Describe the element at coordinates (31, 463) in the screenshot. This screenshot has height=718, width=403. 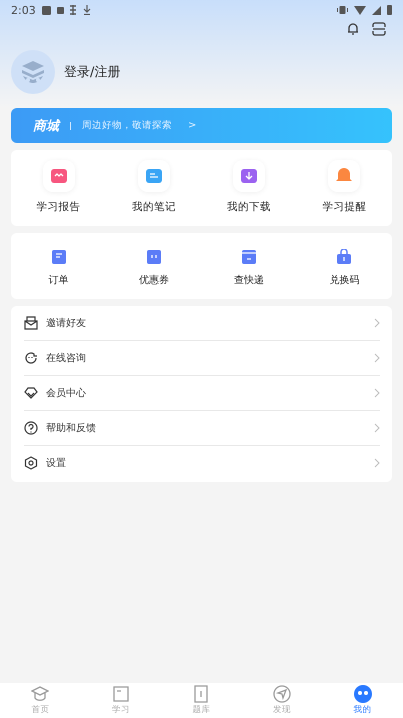
I see `settings-icon` at that location.